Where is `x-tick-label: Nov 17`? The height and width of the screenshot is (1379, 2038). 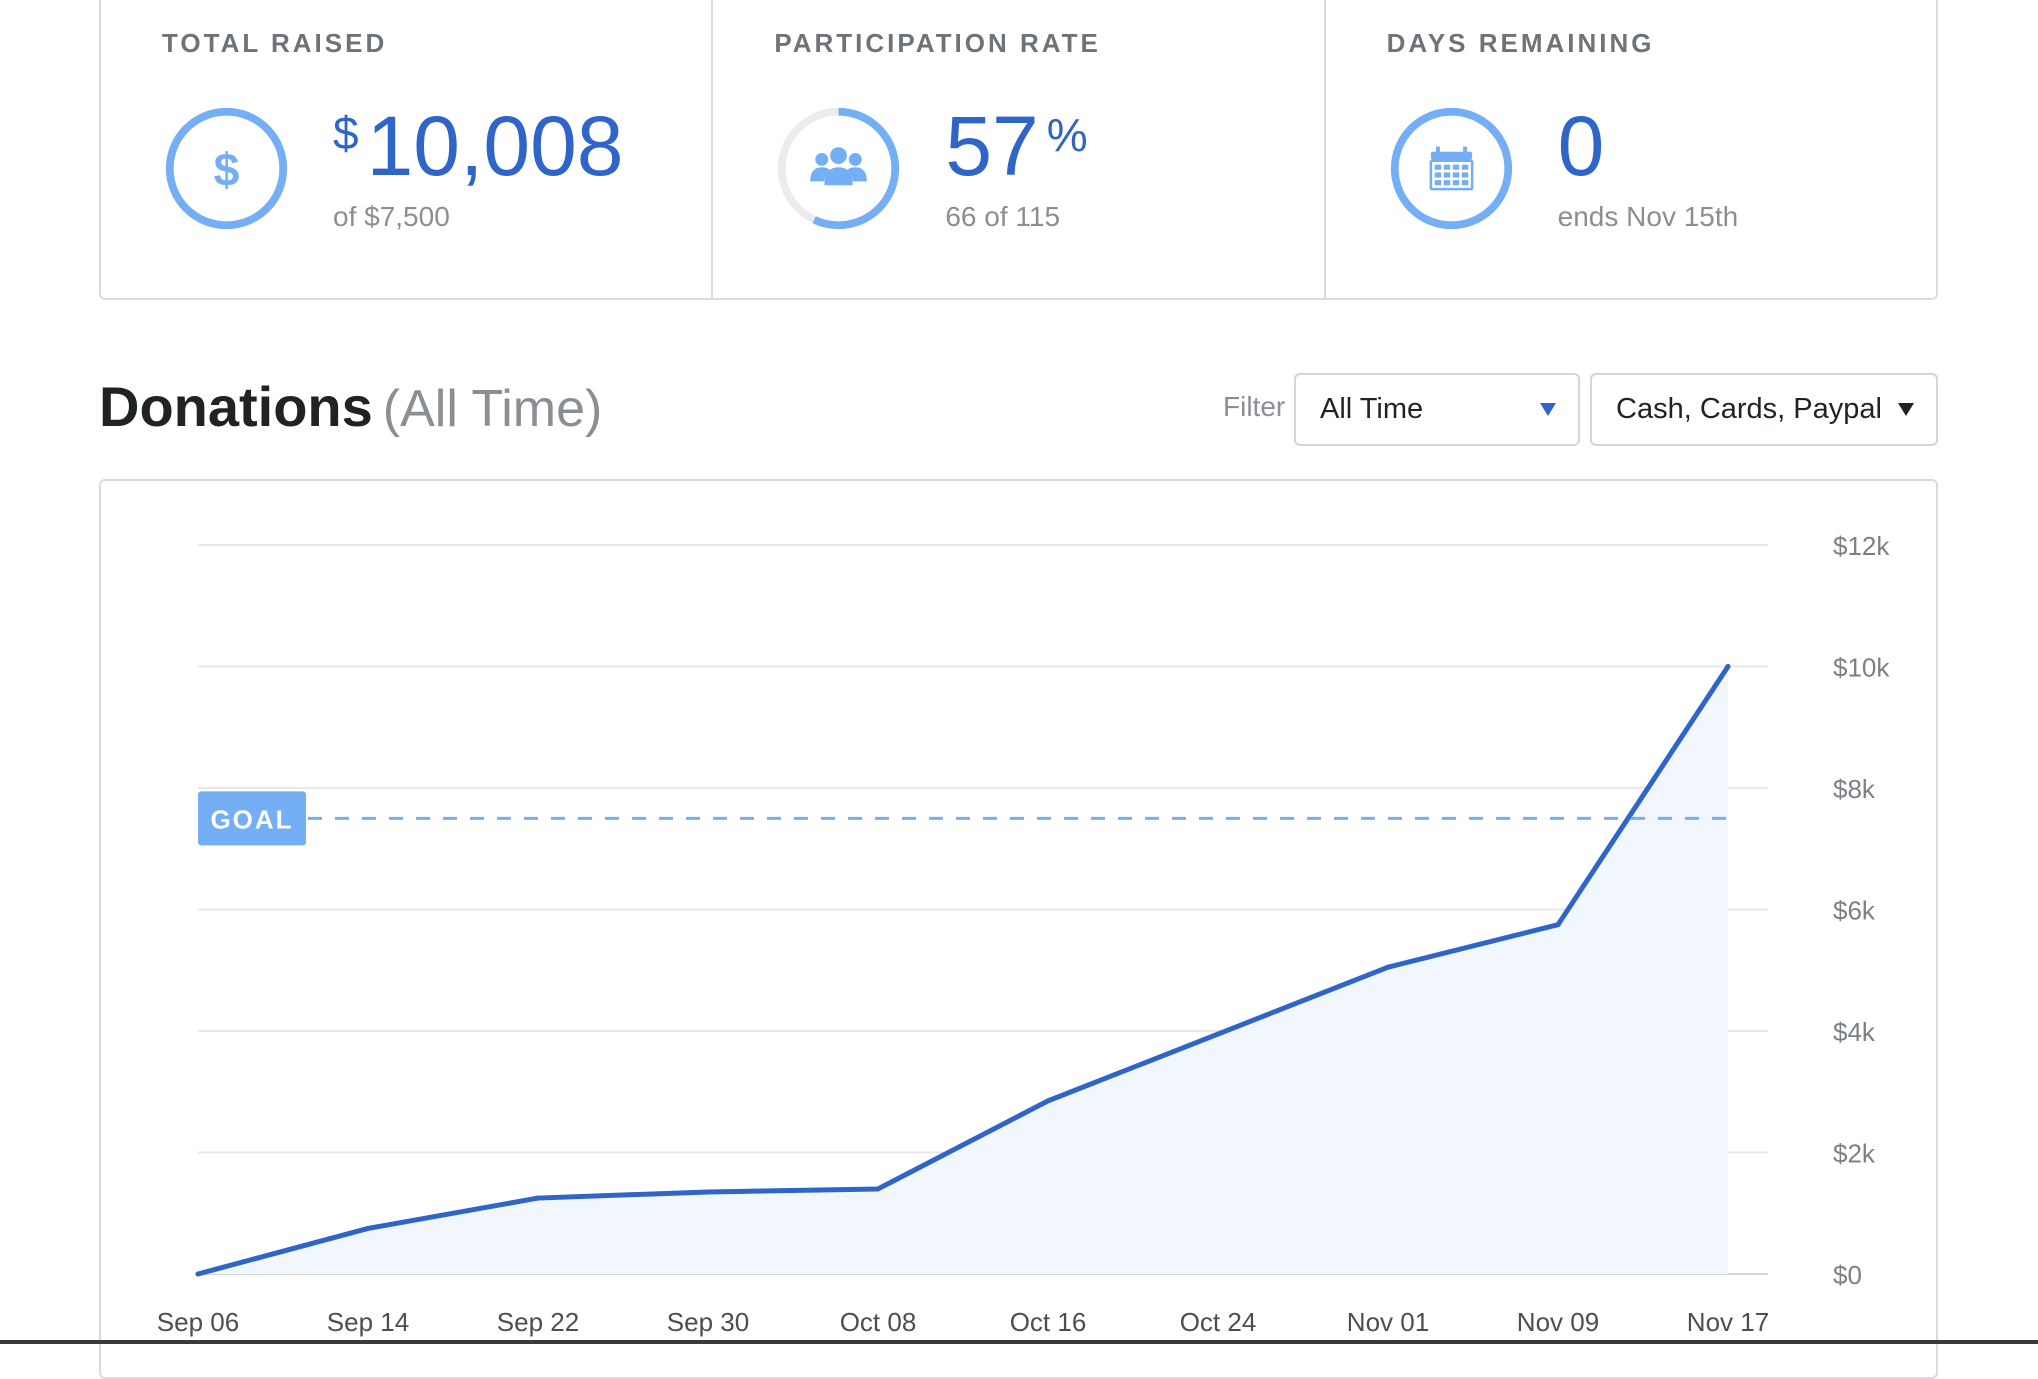
x-tick-label: Nov 17 is located at coordinates (1728, 1322).